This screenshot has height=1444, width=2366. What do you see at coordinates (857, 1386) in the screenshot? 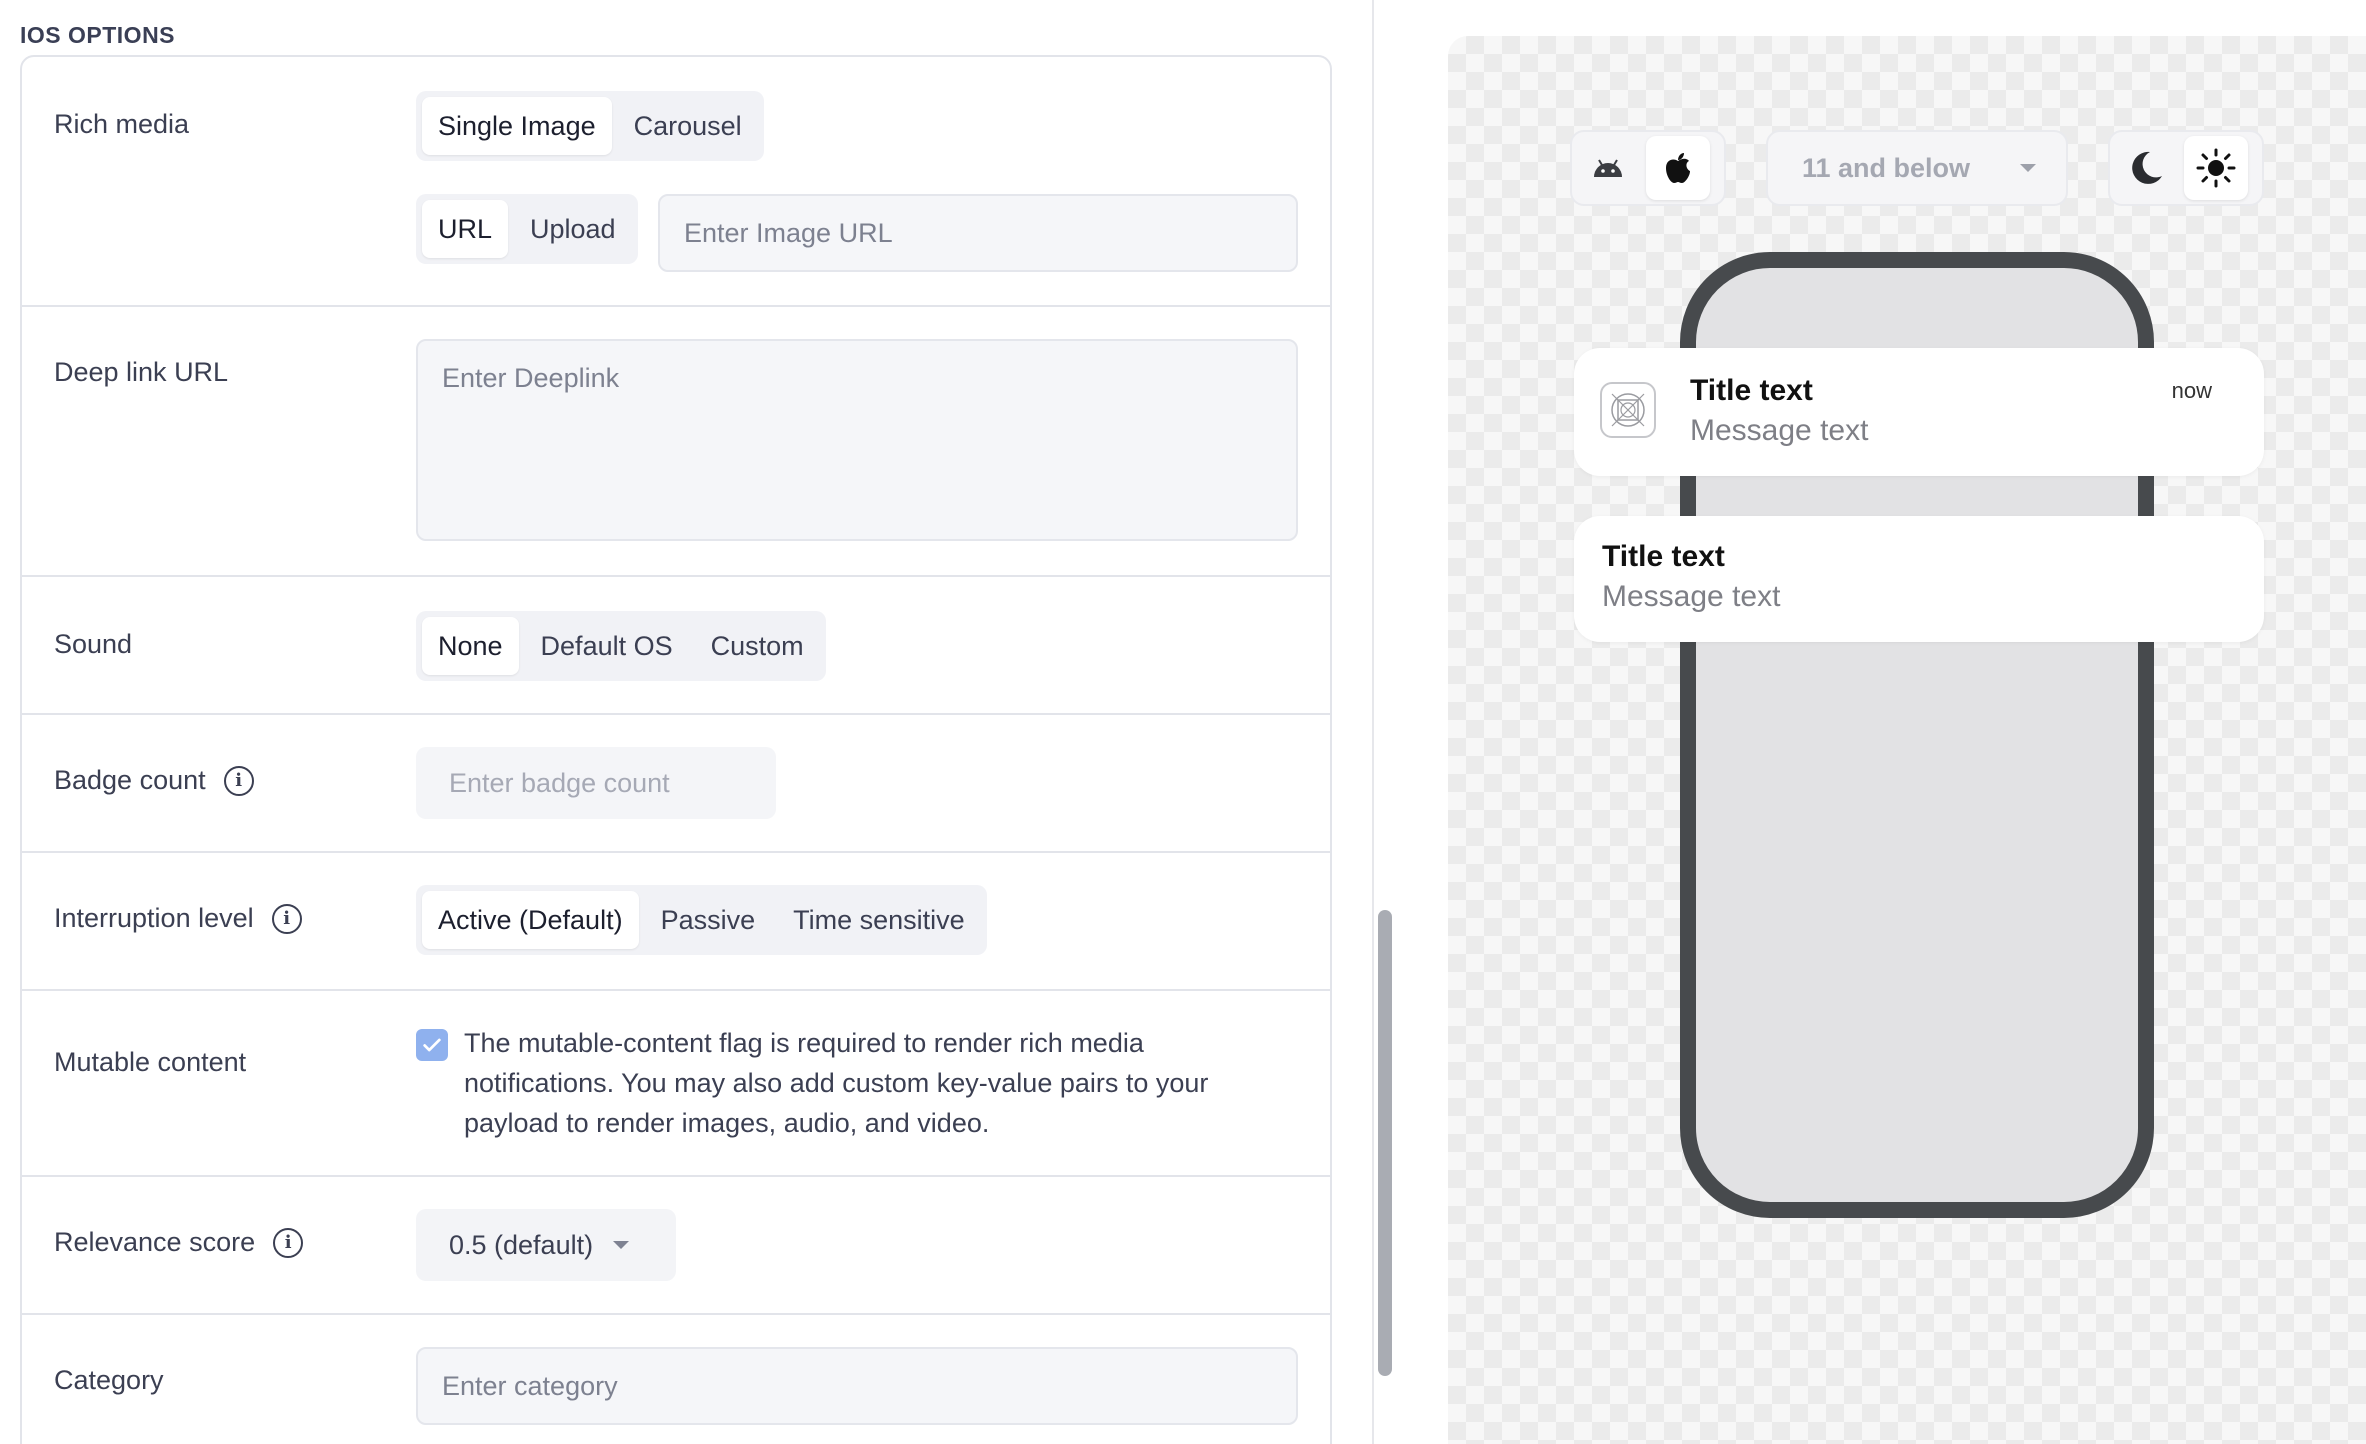
I see `category-input: Enter category` at bounding box center [857, 1386].